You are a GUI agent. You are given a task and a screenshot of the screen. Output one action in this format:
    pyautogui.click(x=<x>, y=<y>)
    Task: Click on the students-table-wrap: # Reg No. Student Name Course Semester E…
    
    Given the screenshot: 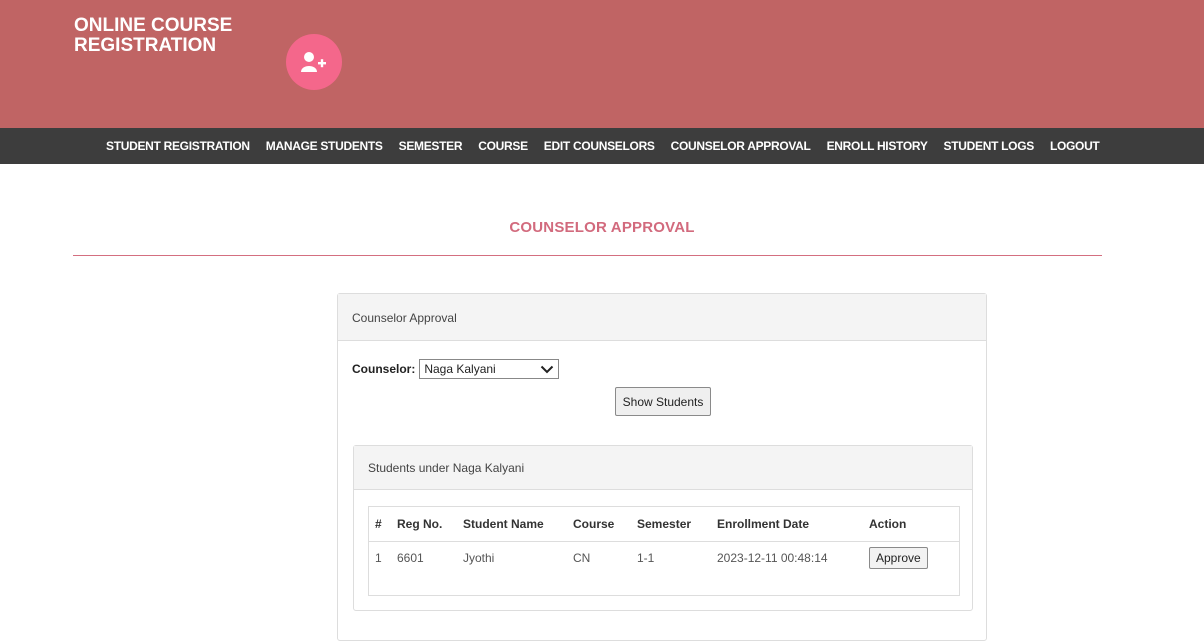 What is the action you would take?
    pyautogui.click(x=664, y=551)
    